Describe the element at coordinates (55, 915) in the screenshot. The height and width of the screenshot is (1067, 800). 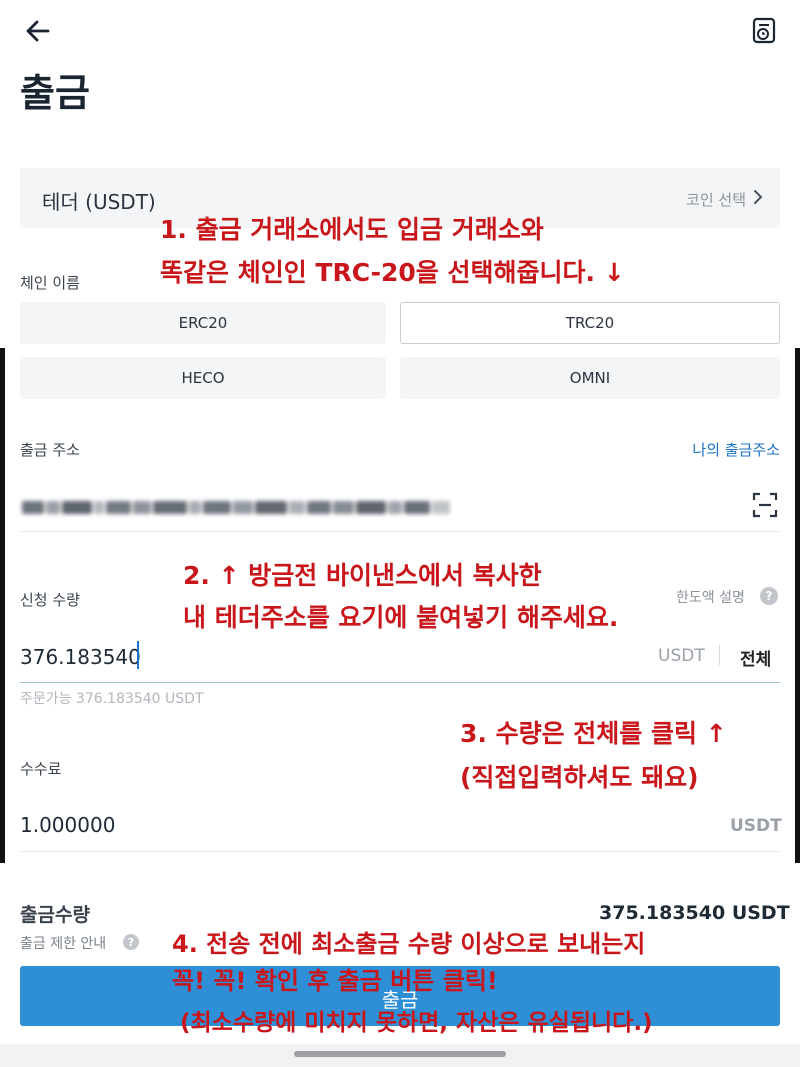
I see `withdrawal-total-label: 출금수량` at that location.